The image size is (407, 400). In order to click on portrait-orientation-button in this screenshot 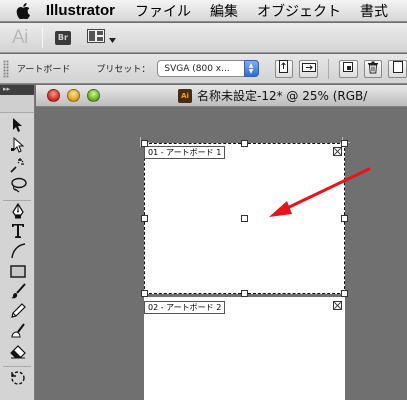, I will do `click(284, 68)`.